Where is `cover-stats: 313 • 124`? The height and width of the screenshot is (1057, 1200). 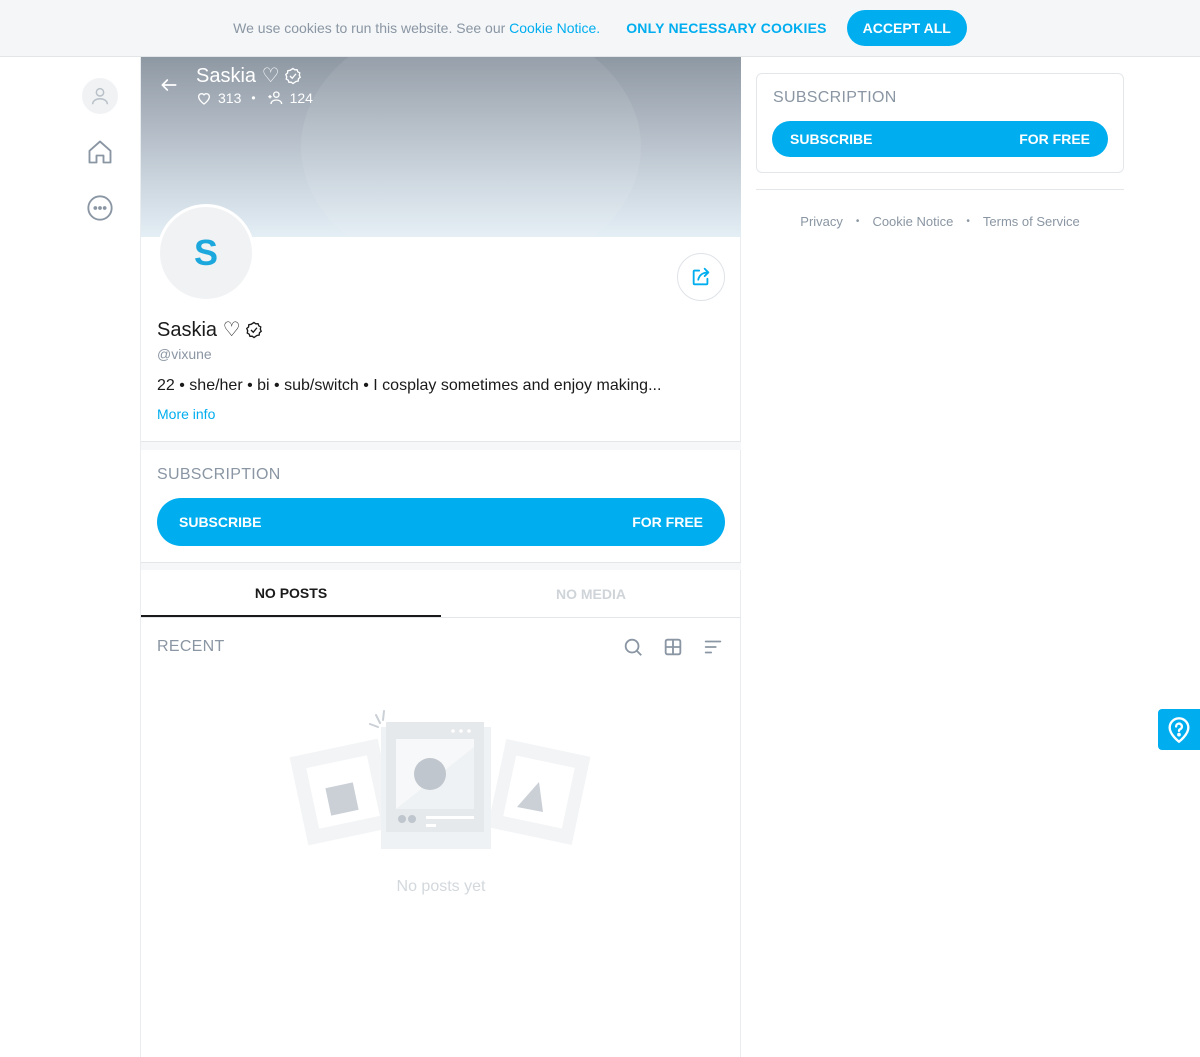 cover-stats: 313 • 124 is located at coordinates (254, 98).